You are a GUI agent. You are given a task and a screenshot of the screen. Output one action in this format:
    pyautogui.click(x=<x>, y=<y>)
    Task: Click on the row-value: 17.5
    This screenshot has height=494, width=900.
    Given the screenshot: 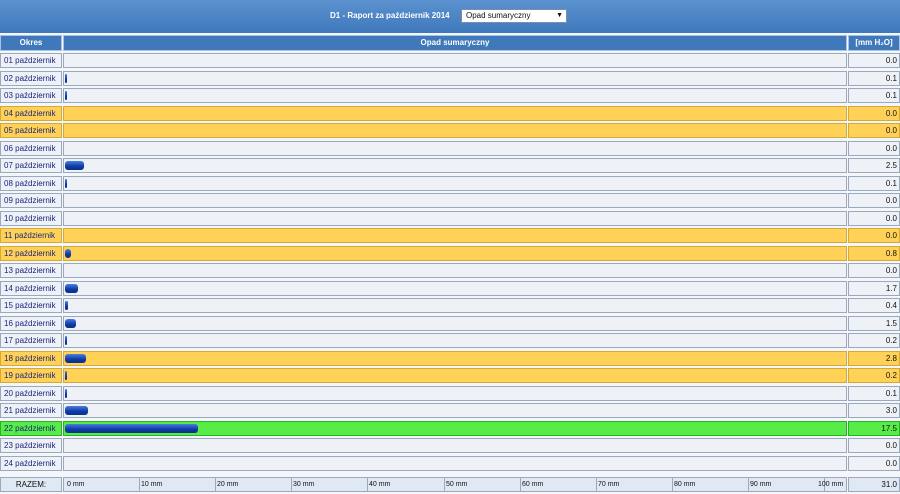 What is the action you would take?
    pyautogui.click(x=874, y=428)
    